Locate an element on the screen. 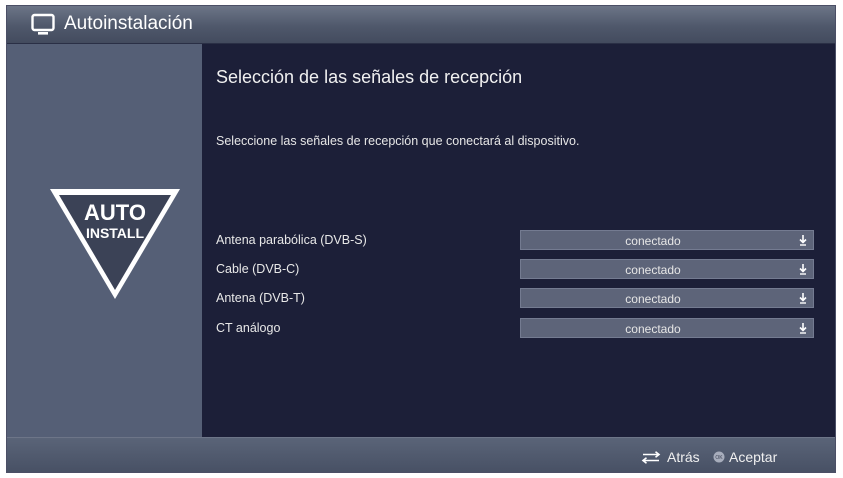 This screenshot has width=843, height=478. page-heading: Selección de las señales de recepción is located at coordinates (369, 77).